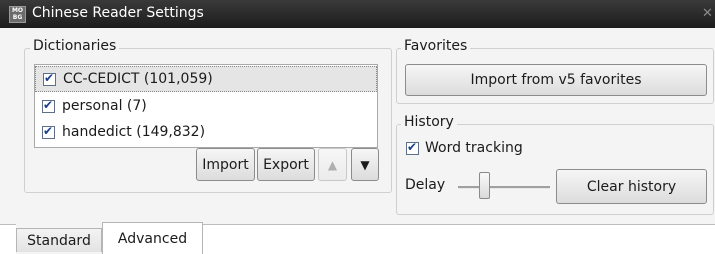 The image size is (715, 254). I want to click on dictionaries-group-label: Dictionaries, so click(75, 46).